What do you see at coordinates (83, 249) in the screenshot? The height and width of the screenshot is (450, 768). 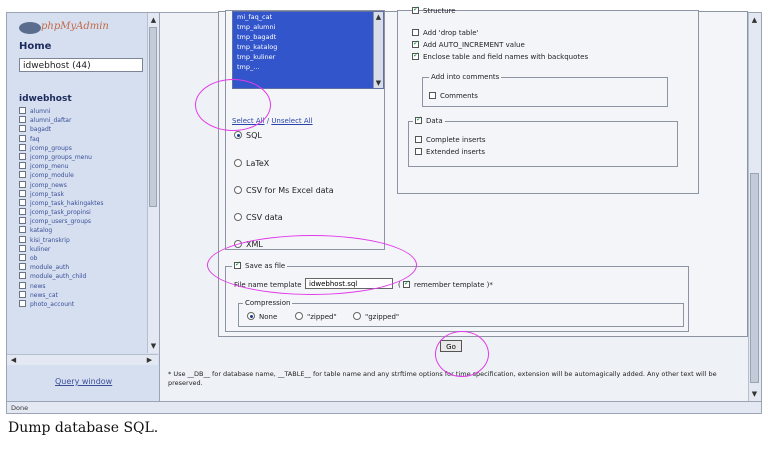 I see `sidebar-table-item: kuliner` at bounding box center [83, 249].